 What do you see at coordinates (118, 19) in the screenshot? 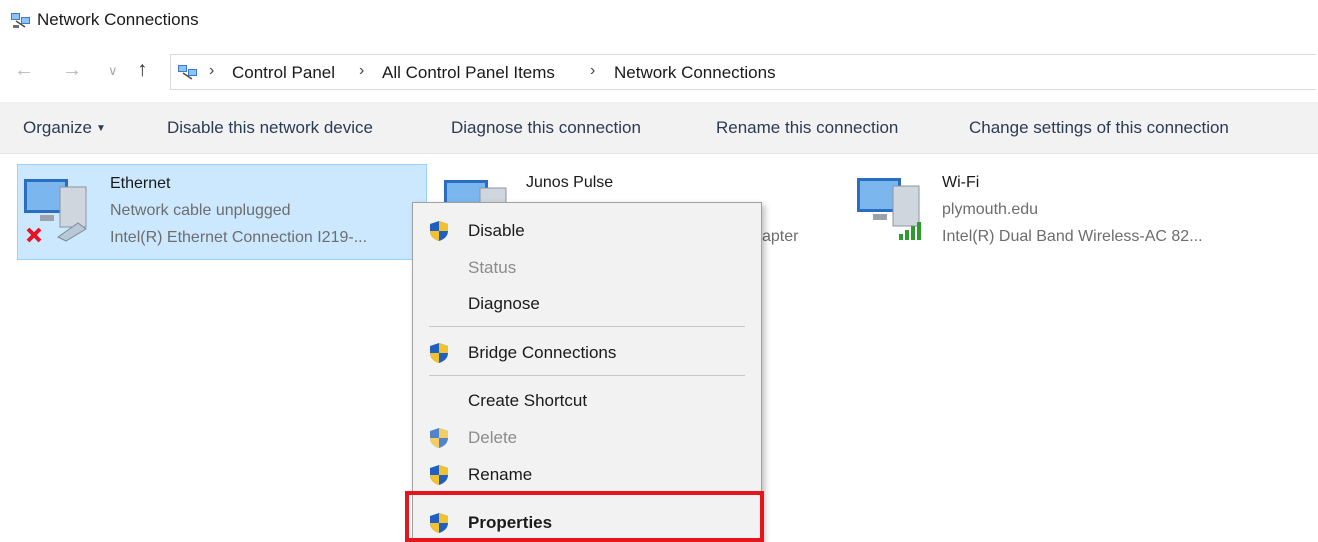
I see `window-title: Network Connections` at bounding box center [118, 19].